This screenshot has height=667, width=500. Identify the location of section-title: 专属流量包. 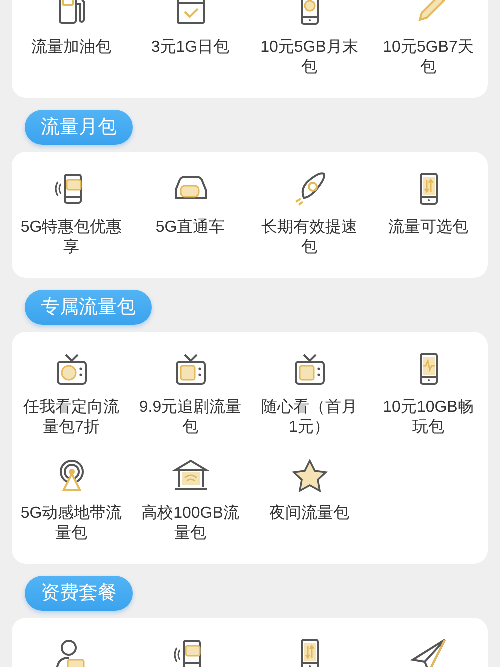
(88, 307).